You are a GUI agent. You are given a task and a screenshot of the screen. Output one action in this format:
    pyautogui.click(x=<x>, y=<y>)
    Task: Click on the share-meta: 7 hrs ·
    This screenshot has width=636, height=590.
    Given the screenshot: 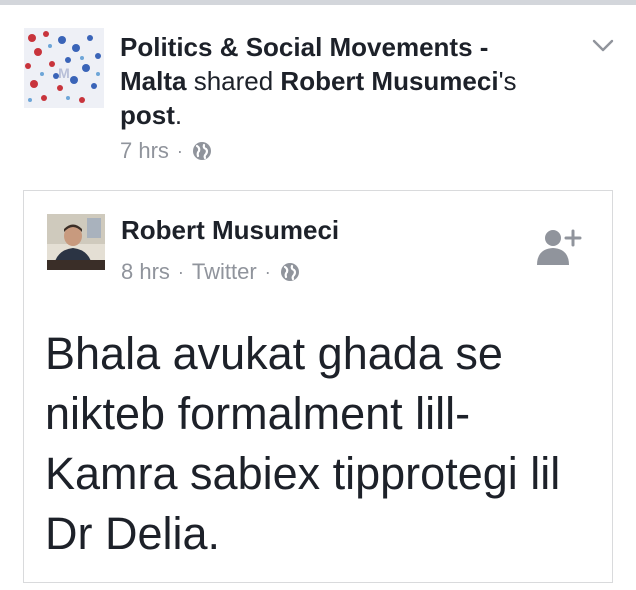 What is the action you would take?
    pyautogui.click(x=166, y=151)
    